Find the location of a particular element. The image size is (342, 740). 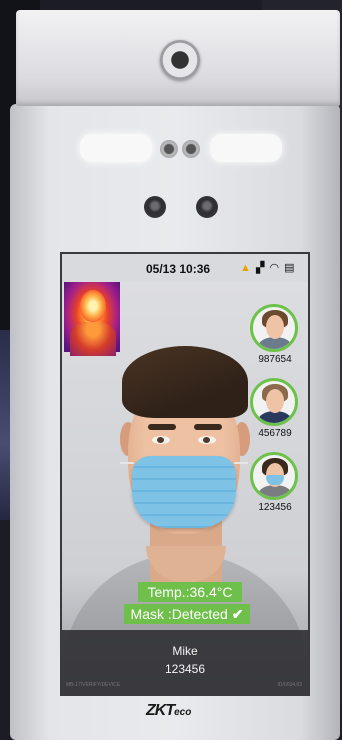

status-time: 05/13 10:36 is located at coordinates (178, 269).